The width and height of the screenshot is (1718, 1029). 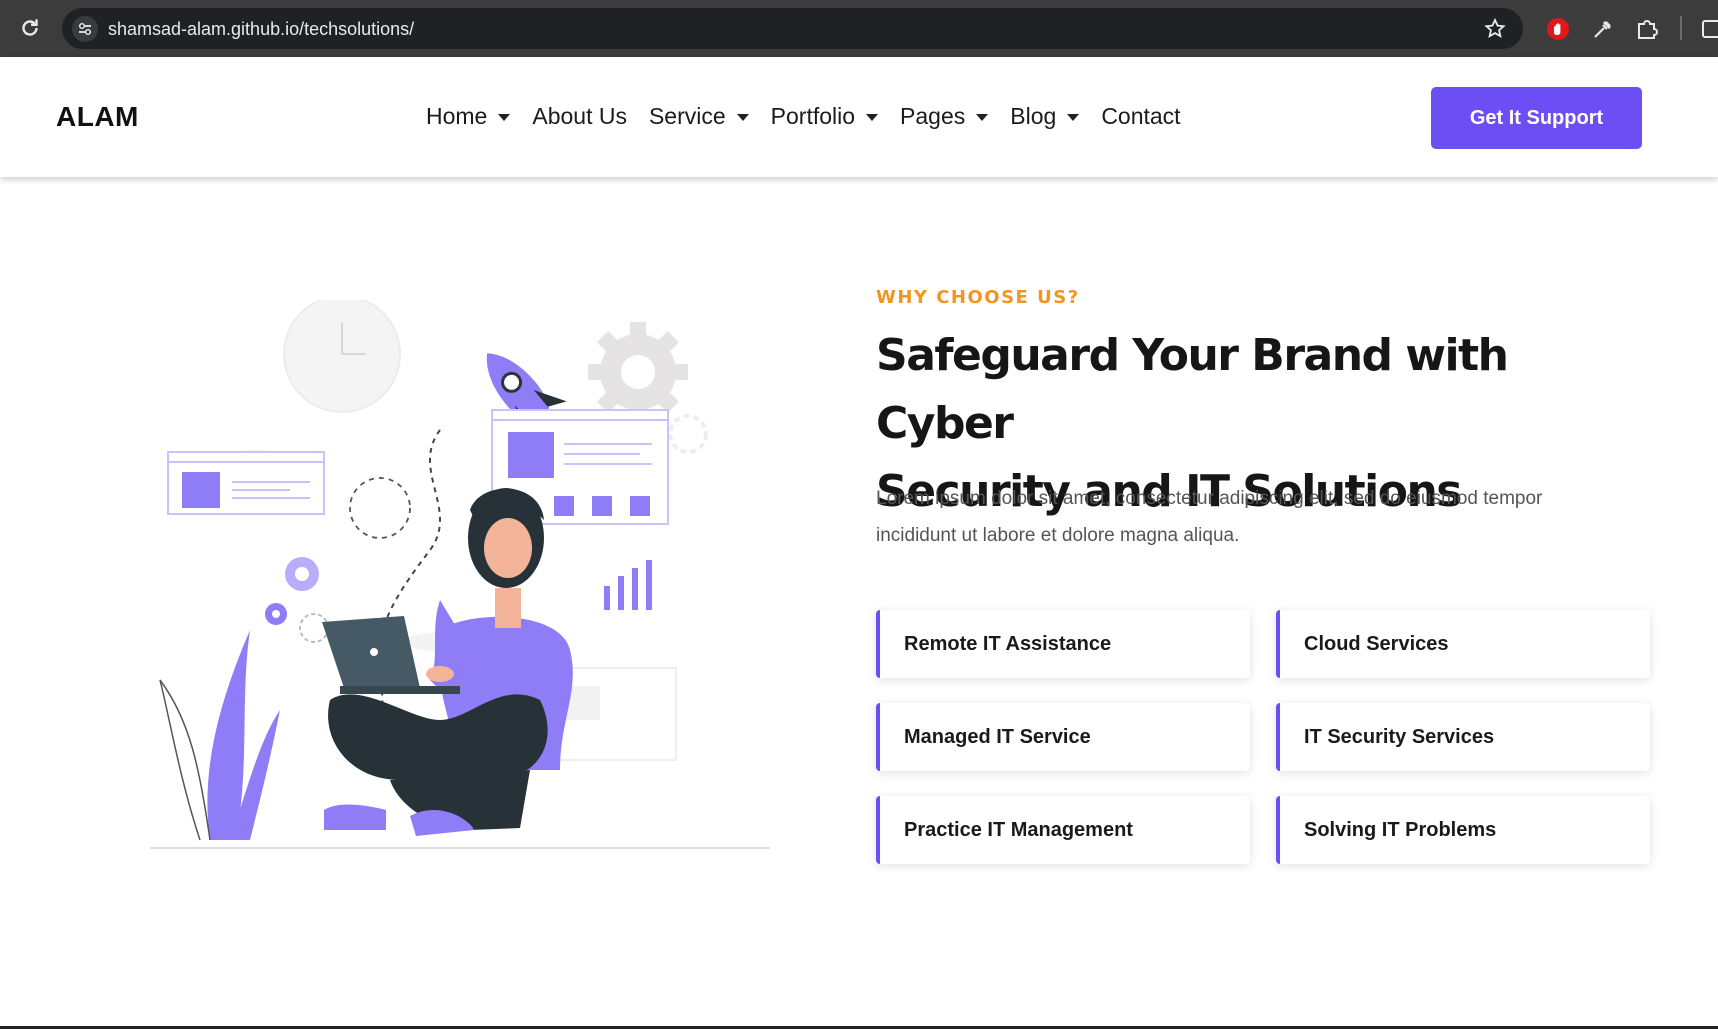 What do you see at coordinates (1647, 29) in the screenshot?
I see `extensions-puzzle-icon` at bounding box center [1647, 29].